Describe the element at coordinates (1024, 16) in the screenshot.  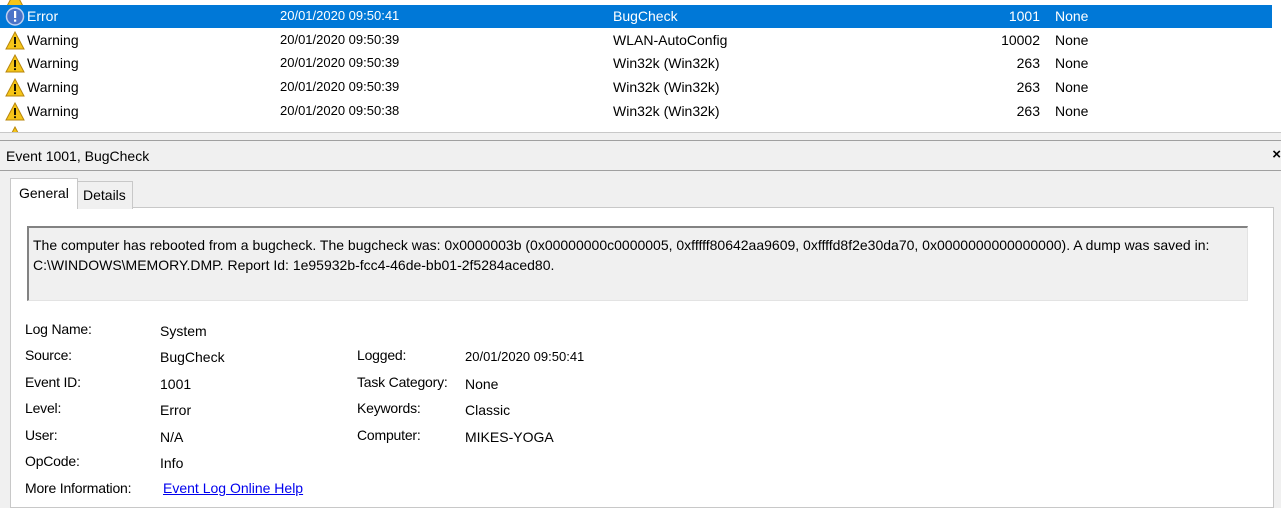
I see `cell-event-id: 1001` at that location.